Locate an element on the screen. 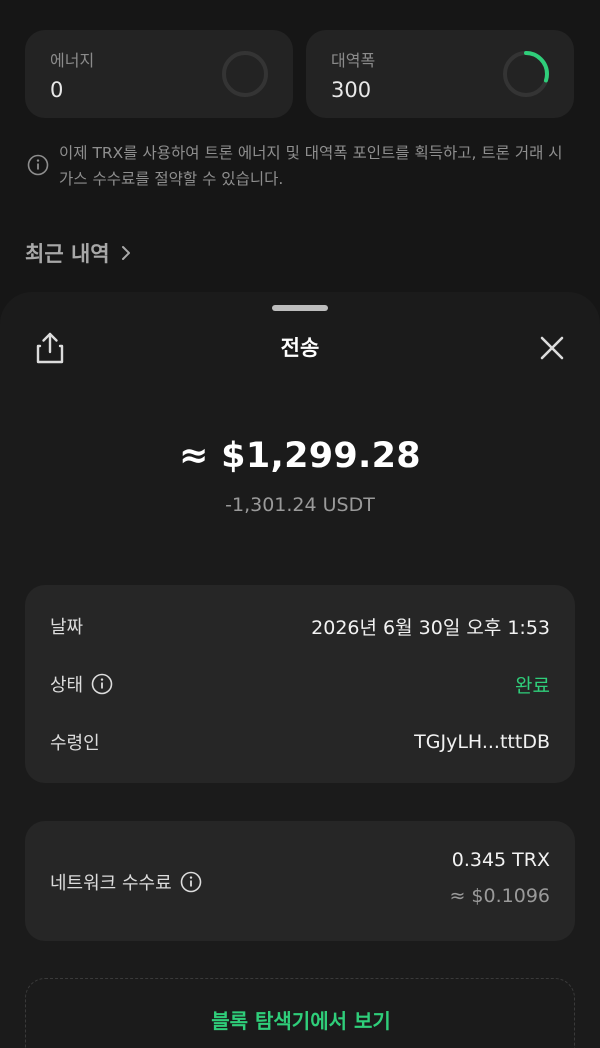  energy-label: 에너지 is located at coordinates (72, 60).